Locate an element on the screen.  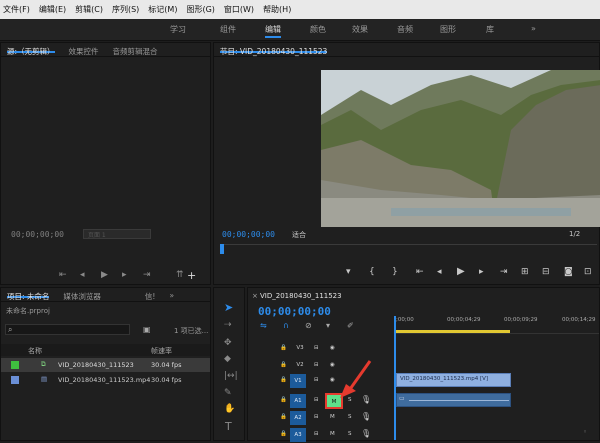
menu-help: 帮助(H) is located at coordinates (277, 9).